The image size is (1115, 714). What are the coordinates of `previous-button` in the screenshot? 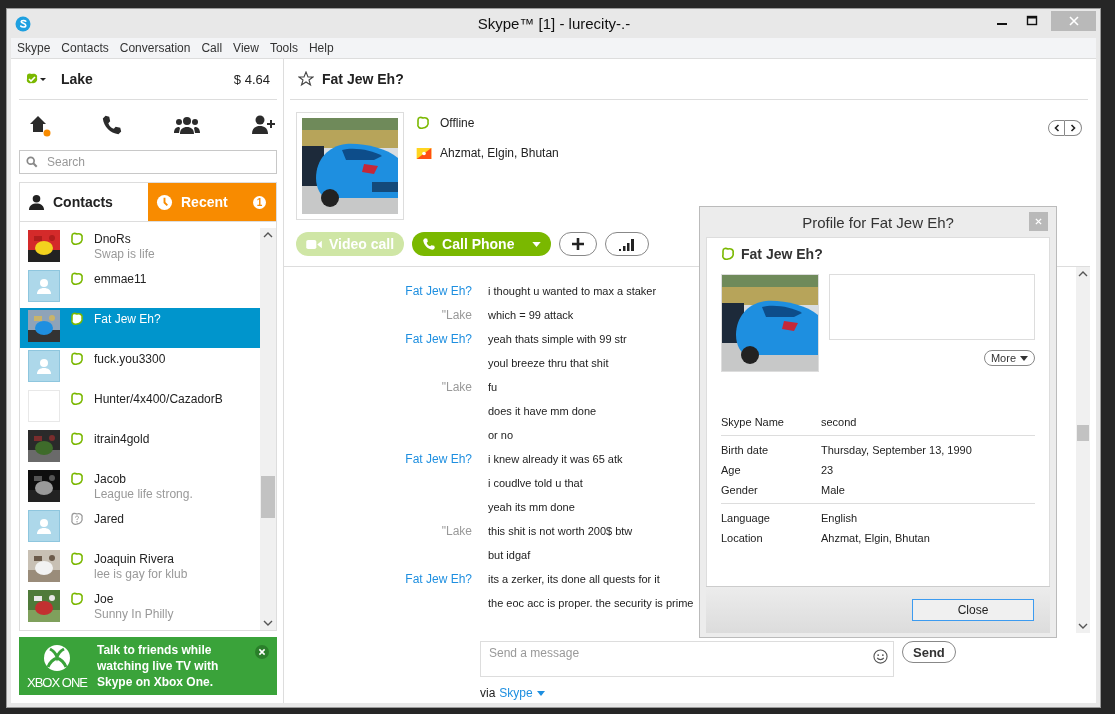 It's located at (1056, 128).